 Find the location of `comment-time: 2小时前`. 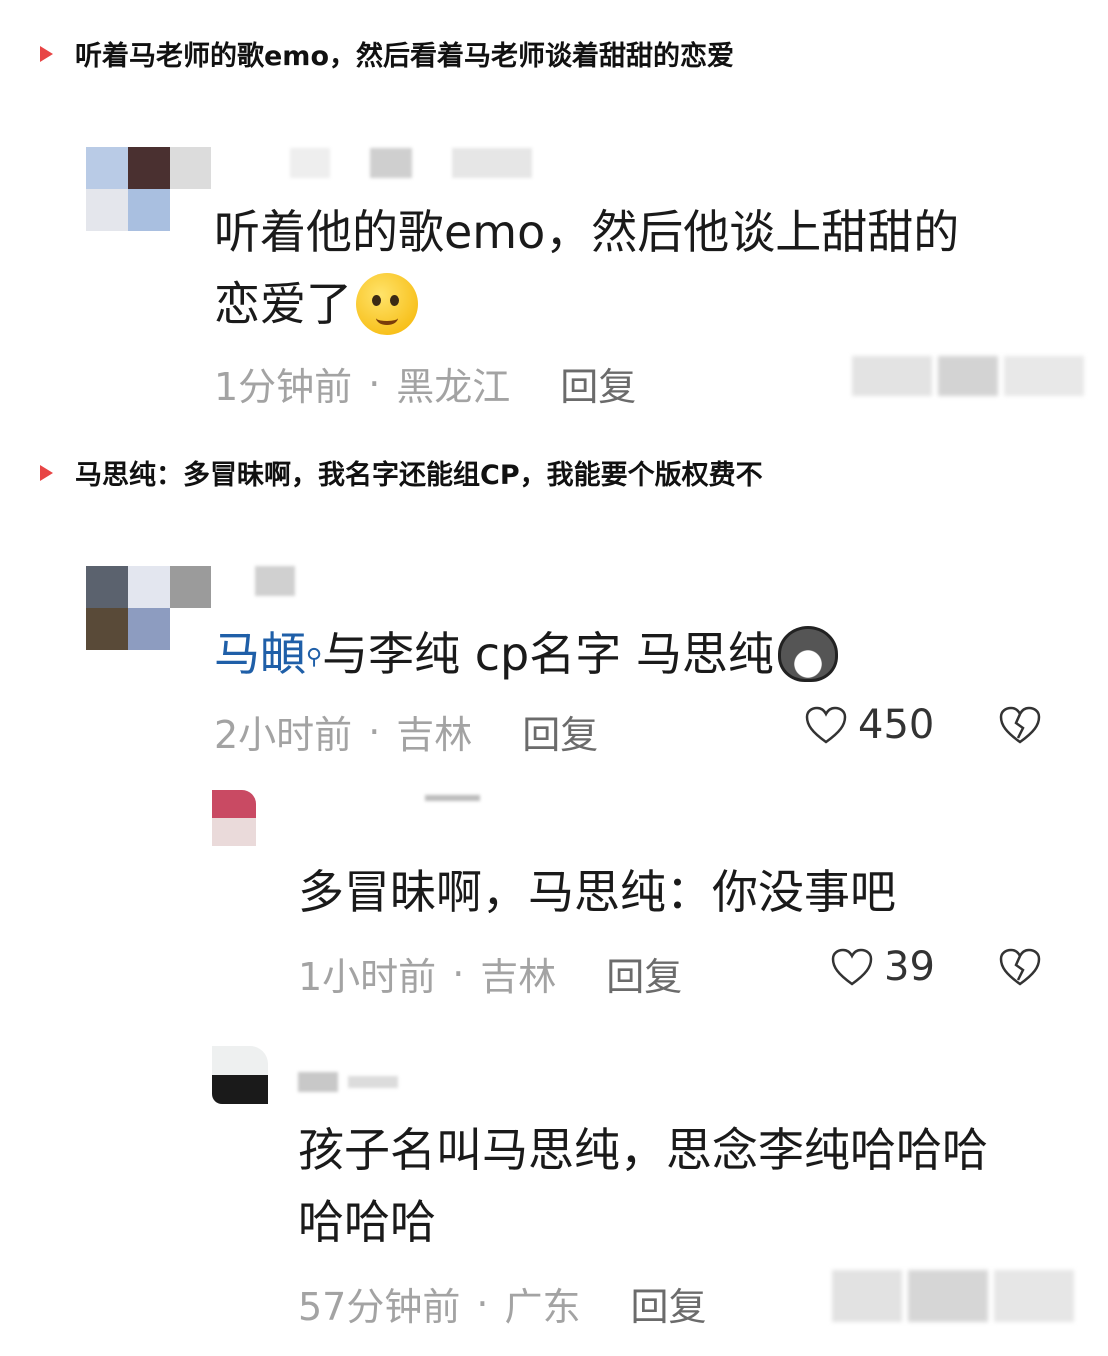

comment-time: 2小时前 is located at coordinates (283, 735).